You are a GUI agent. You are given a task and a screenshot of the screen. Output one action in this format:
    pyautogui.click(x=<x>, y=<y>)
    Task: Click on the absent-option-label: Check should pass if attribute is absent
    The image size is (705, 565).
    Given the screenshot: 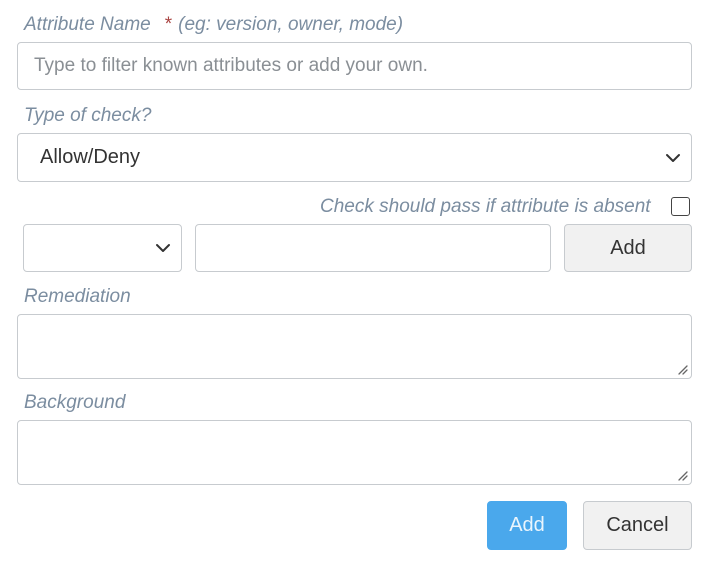 What is the action you would take?
    pyautogui.click(x=485, y=206)
    